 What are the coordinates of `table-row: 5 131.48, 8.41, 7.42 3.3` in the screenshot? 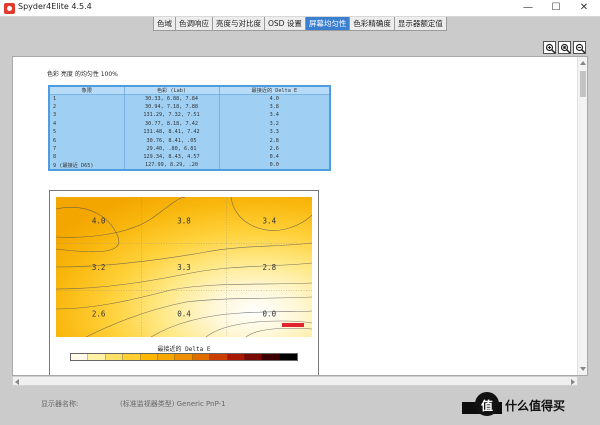 It's located at (189, 132).